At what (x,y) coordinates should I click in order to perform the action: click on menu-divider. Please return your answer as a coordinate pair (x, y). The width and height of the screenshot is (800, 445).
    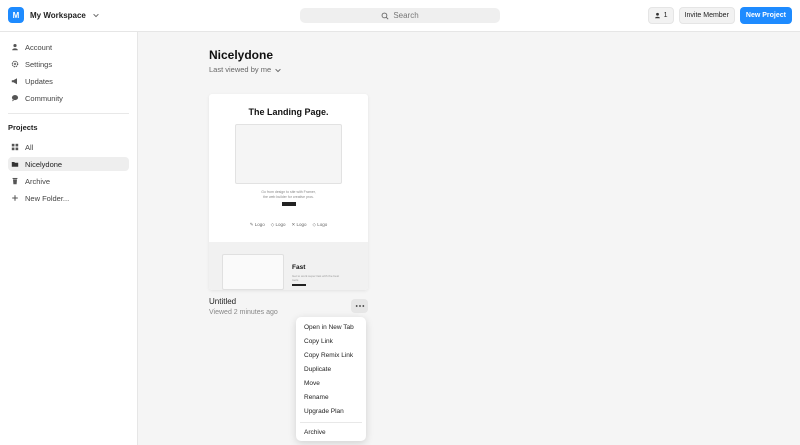
    Looking at the image, I should click on (331, 422).